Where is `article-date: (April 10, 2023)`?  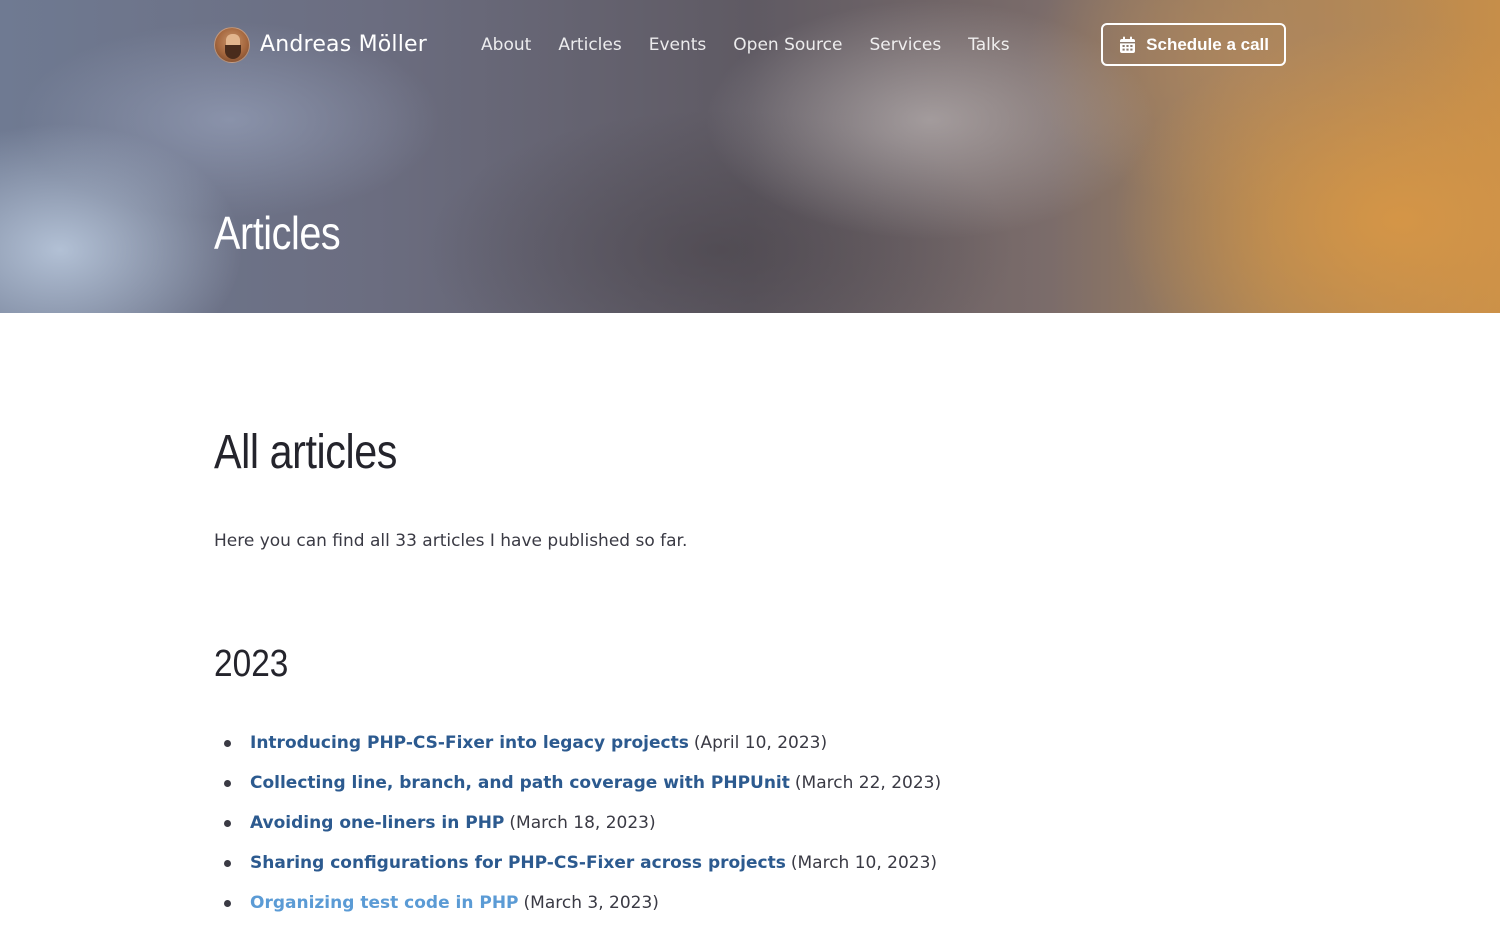 article-date: (April 10, 2023) is located at coordinates (760, 743).